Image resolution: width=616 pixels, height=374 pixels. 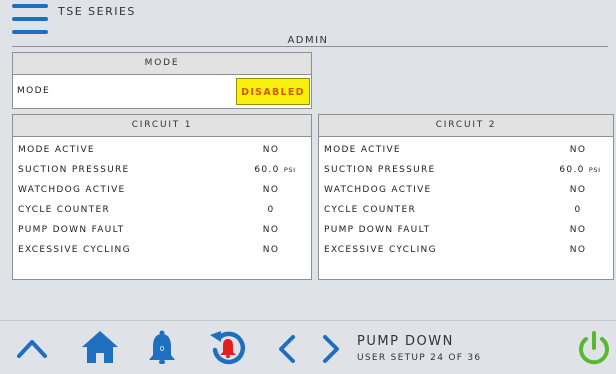 What do you see at coordinates (162, 190) in the screenshot?
I see `circuit-1-watchdog-row: WATCHDOG ACTIVE NO` at bounding box center [162, 190].